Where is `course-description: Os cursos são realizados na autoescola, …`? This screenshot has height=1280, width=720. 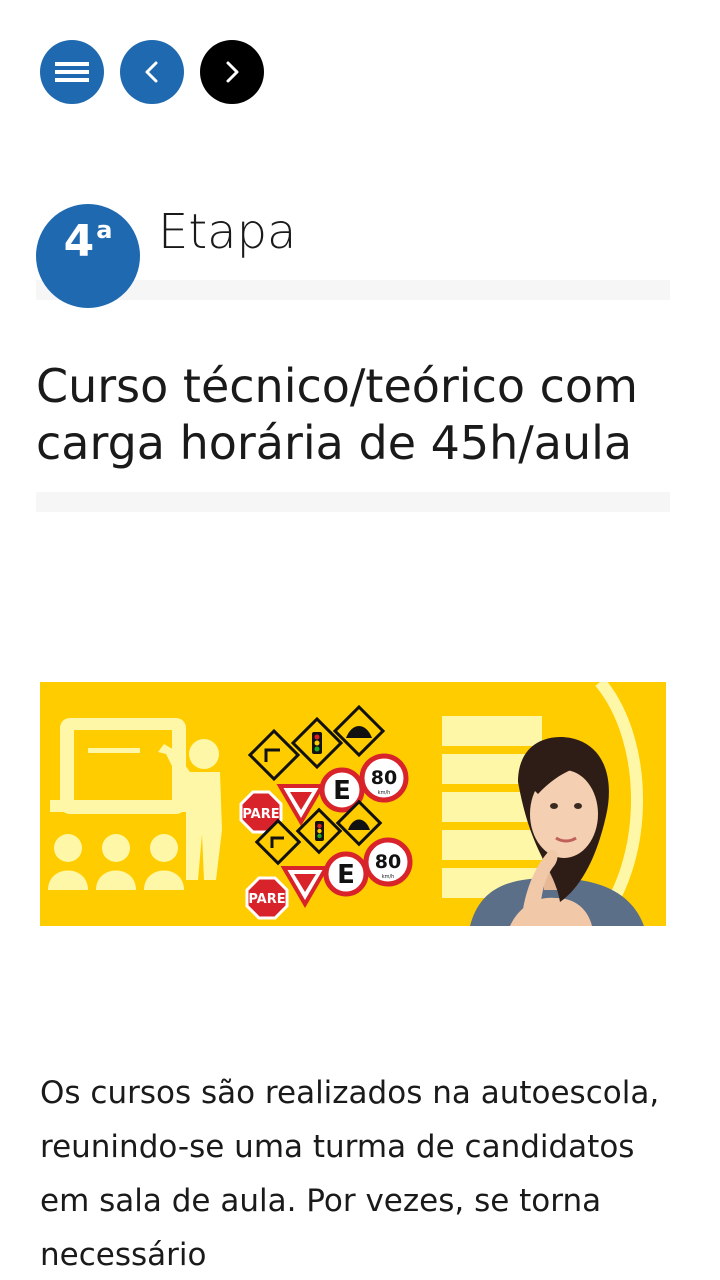
course-description: Os cursos são realizados na autoescola, … is located at coordinates (350, 1174).